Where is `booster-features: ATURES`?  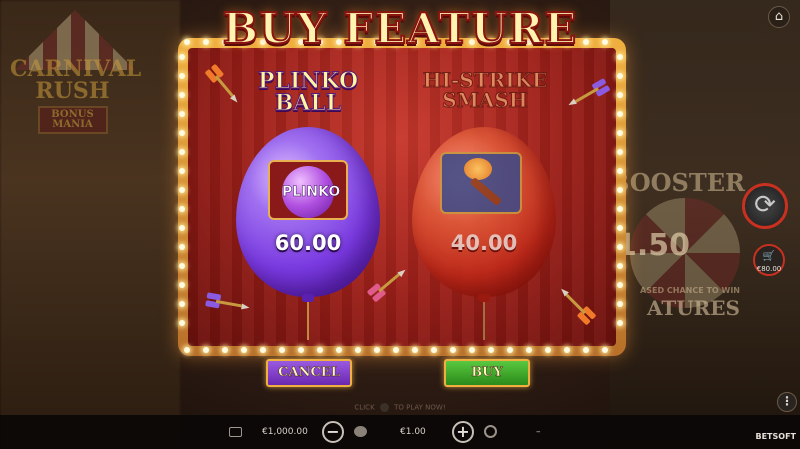
booster-features: ATURES is located at coordinates (693, 308).